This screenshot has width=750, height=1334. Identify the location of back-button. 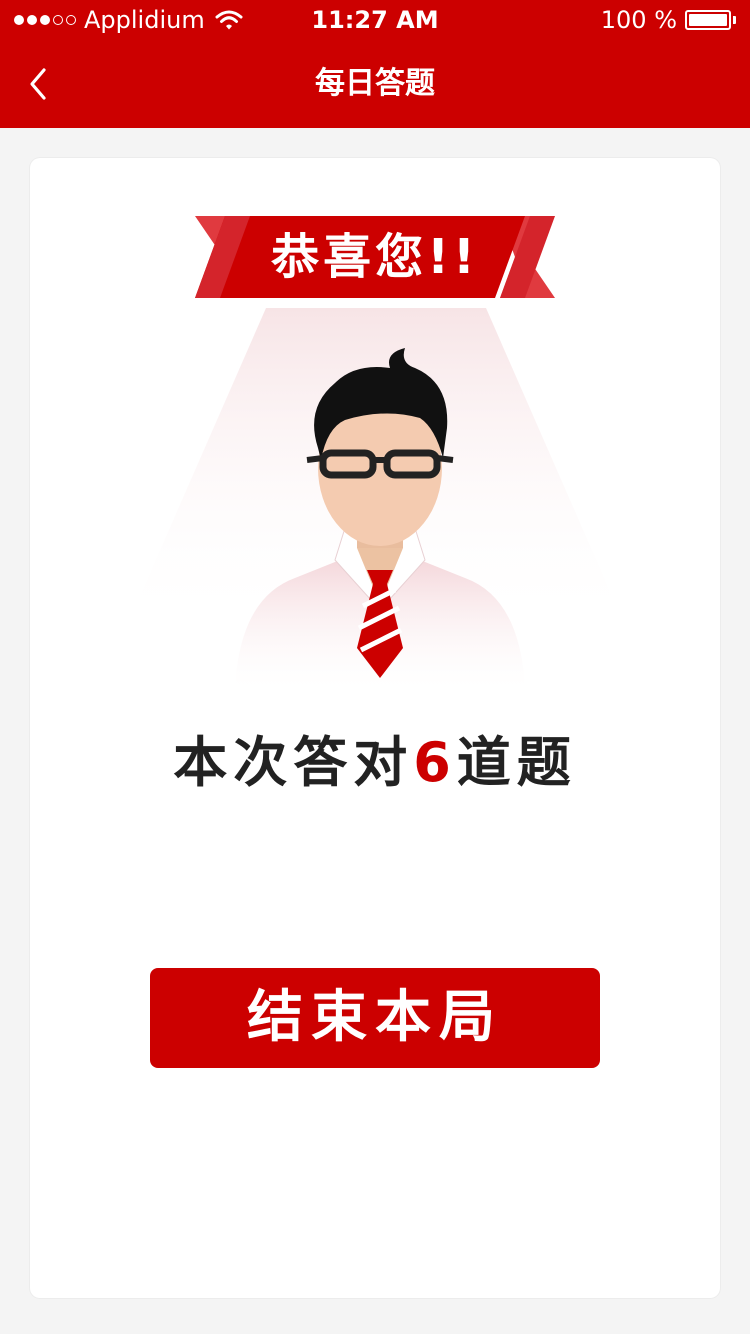
(40, 84).